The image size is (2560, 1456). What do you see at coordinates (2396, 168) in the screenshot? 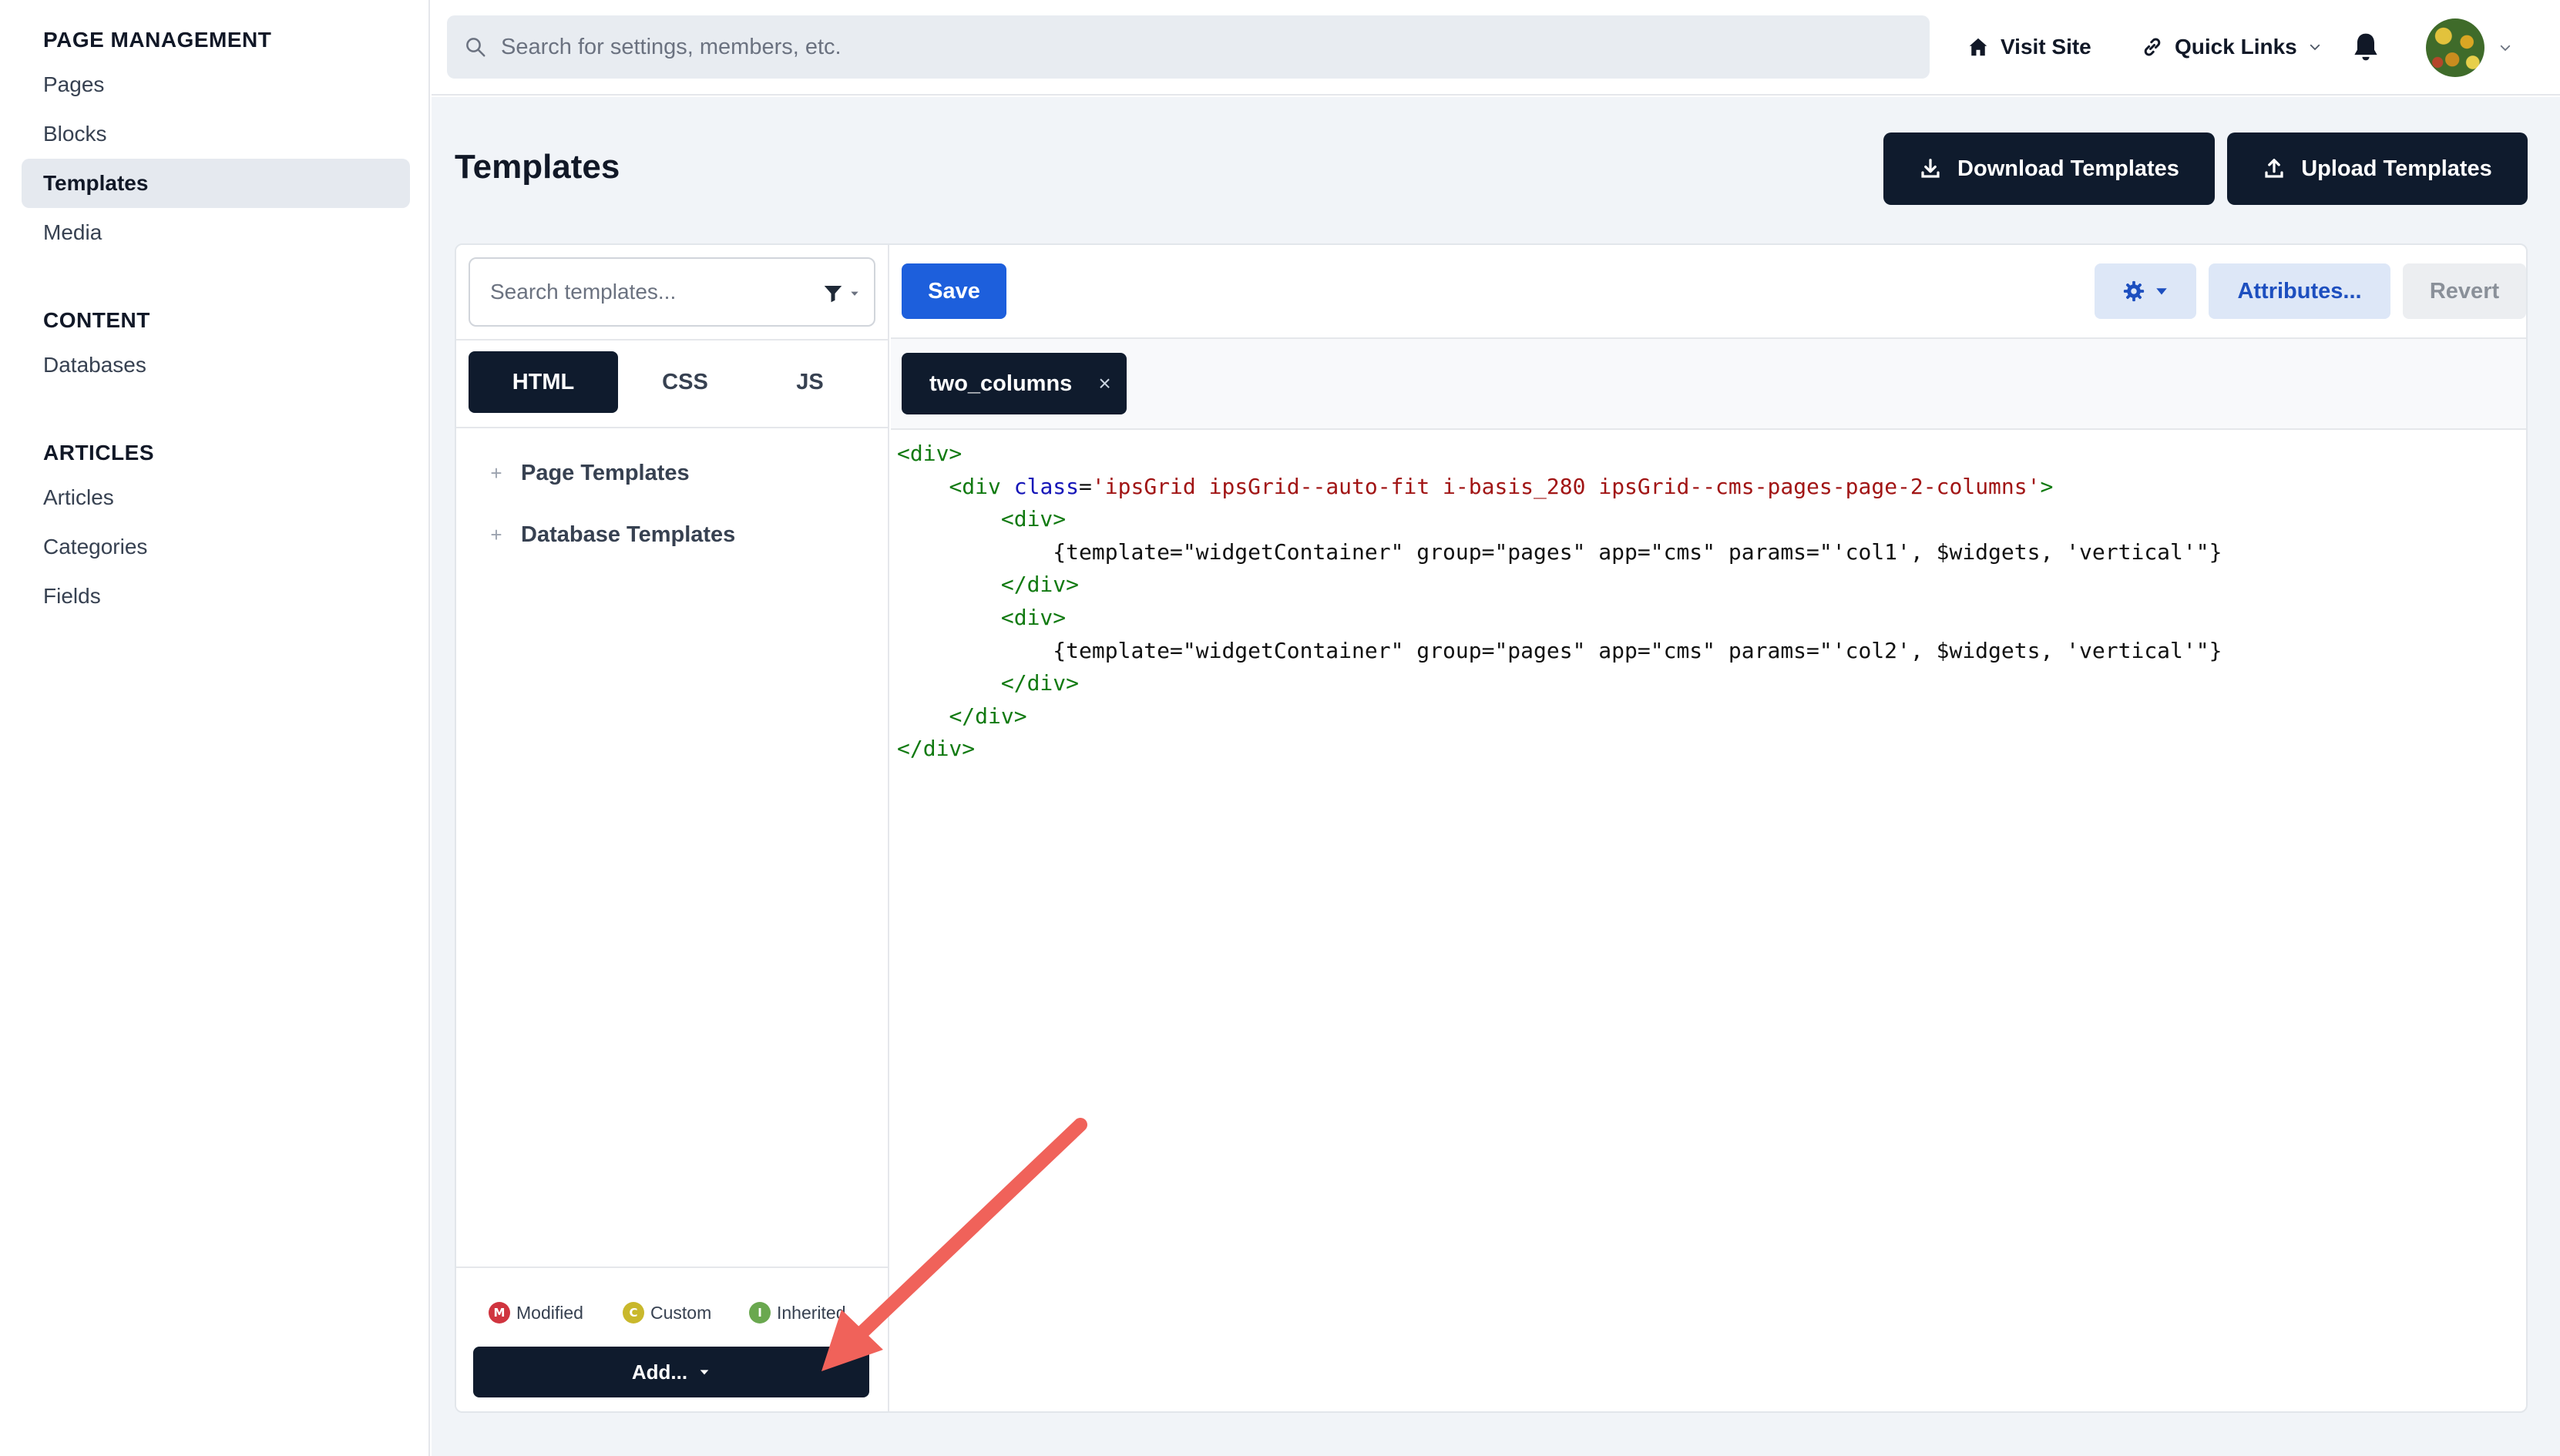
I see `upload-templates-label: Upload Templates` at bounding box center [2396, 168].